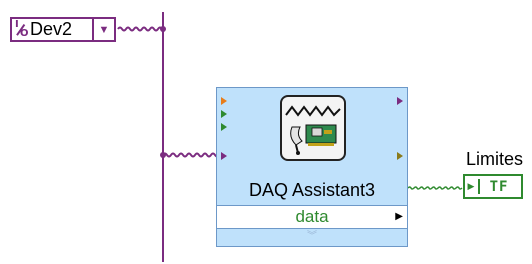  Describe the element at coordinates (399, 216) in the screenshot. I see `output-arrow-icon: ▶` at that location.